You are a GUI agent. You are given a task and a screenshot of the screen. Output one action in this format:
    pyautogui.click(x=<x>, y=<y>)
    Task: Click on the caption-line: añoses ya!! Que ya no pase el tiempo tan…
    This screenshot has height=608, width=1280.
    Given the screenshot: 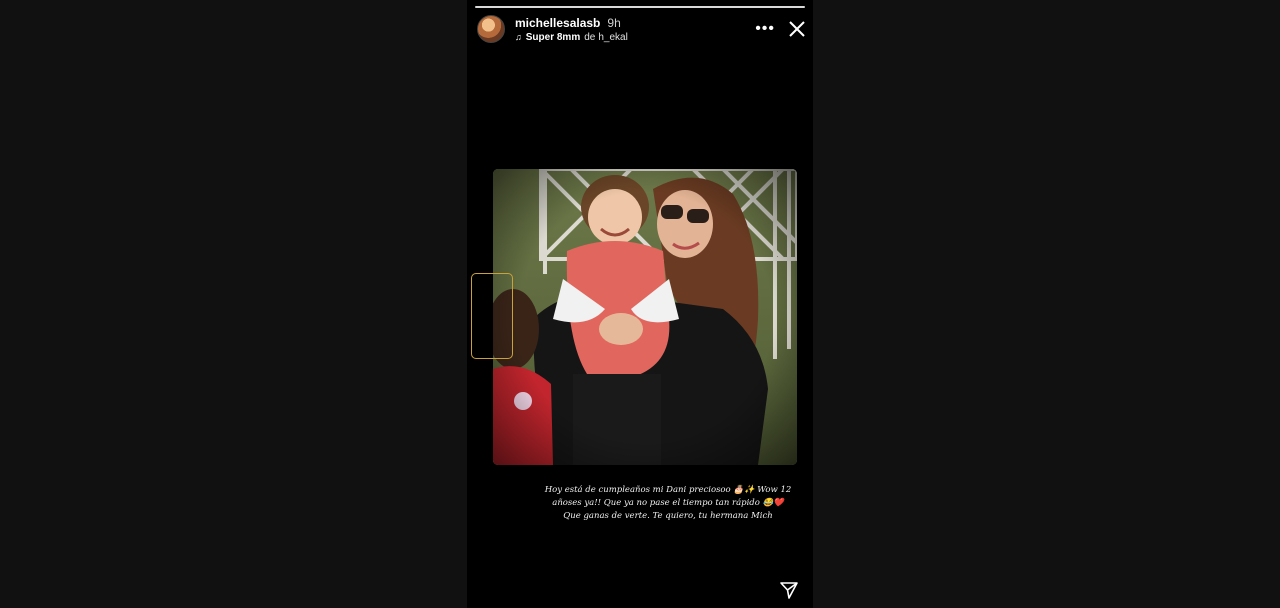 What is the action you would take?
    pyautogui.click(x=668, y=503)
    